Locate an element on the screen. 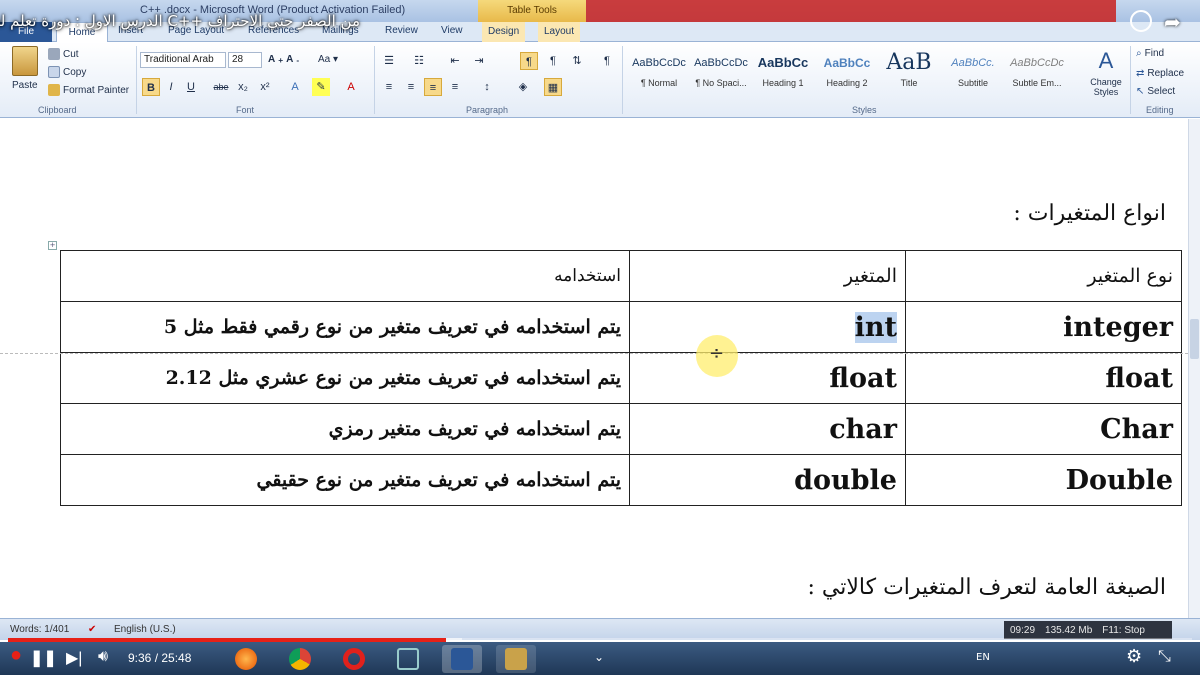 This screenshot has height=675, width=1200. share-icon: ➦ is located at coordinates (1172, 22).